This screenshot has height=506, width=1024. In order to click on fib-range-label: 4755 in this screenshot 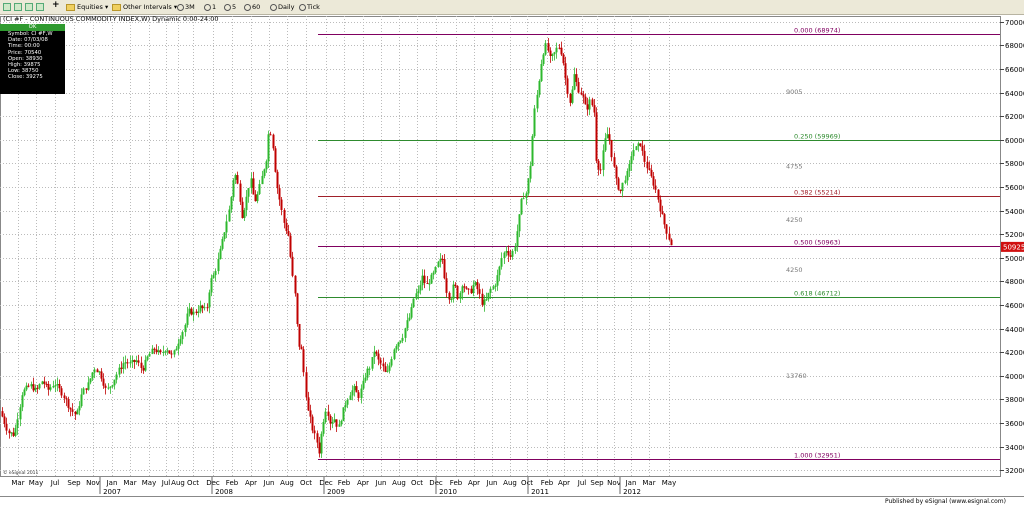, I will do `click(794, 167)`.